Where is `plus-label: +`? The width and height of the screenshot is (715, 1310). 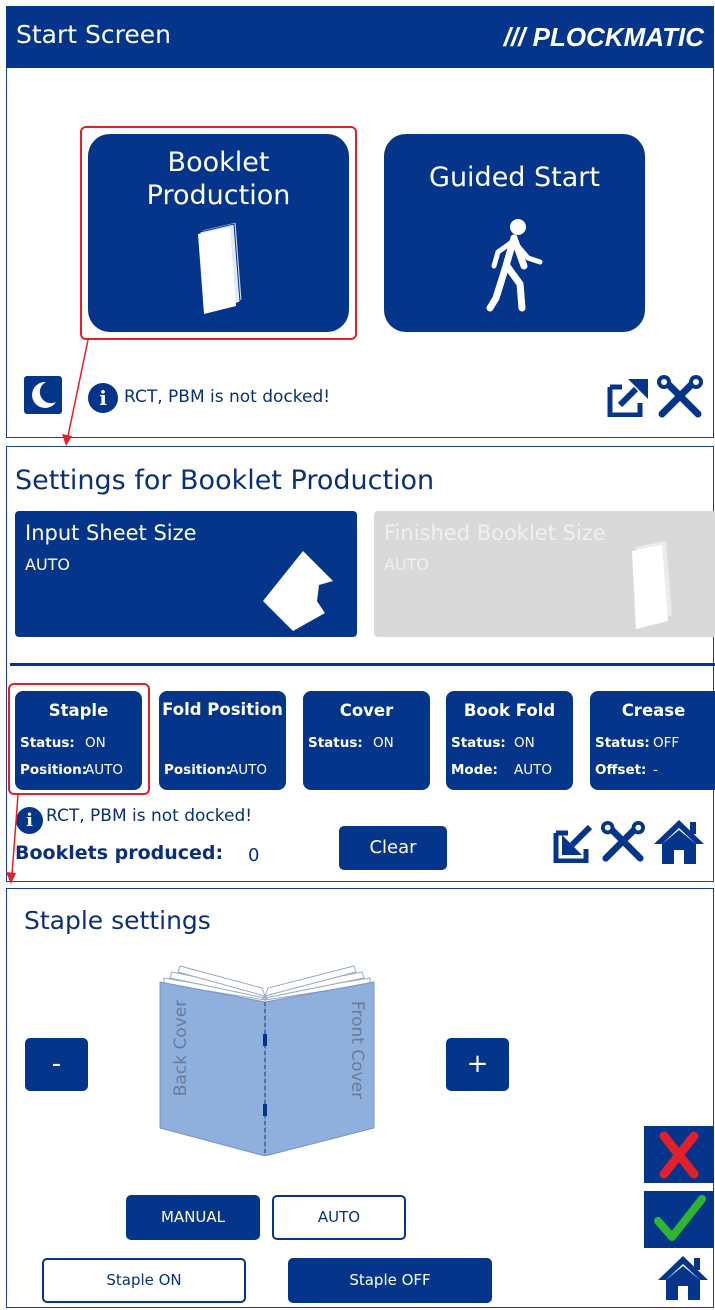 plus-label: + is located at coordinates (477, 1064).